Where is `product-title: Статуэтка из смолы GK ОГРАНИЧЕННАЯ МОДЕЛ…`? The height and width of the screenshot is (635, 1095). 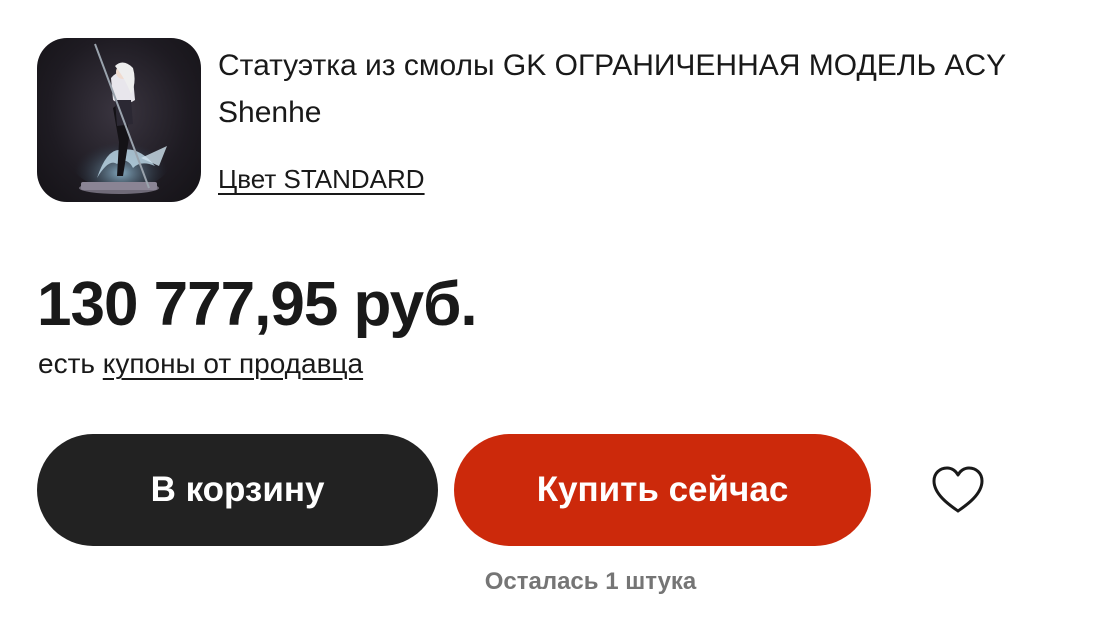 product-title: Статуэтка из смолы GK ОГРАНИЧЕННАЯ МОДЕЛ… is located at coordinates (633, 89).